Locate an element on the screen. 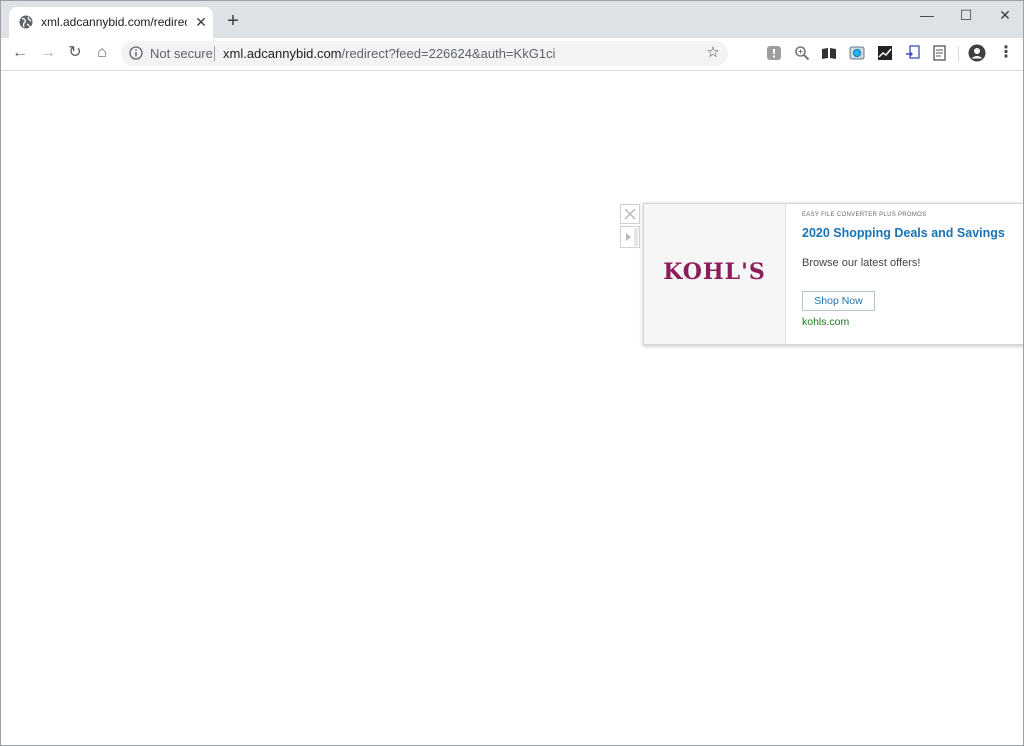  camera-icon is located at coordinates (857, 53).